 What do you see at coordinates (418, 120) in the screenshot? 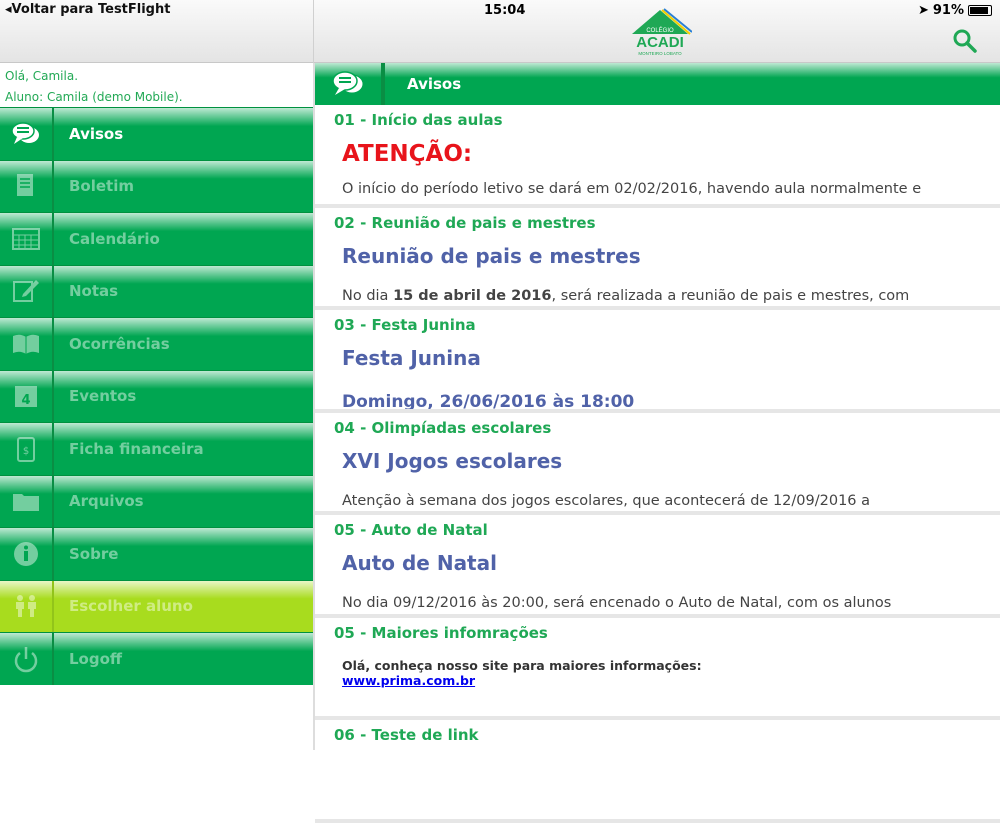
I see `notice-title: 01 - Início das aulas` at bounding box center [418, 120].